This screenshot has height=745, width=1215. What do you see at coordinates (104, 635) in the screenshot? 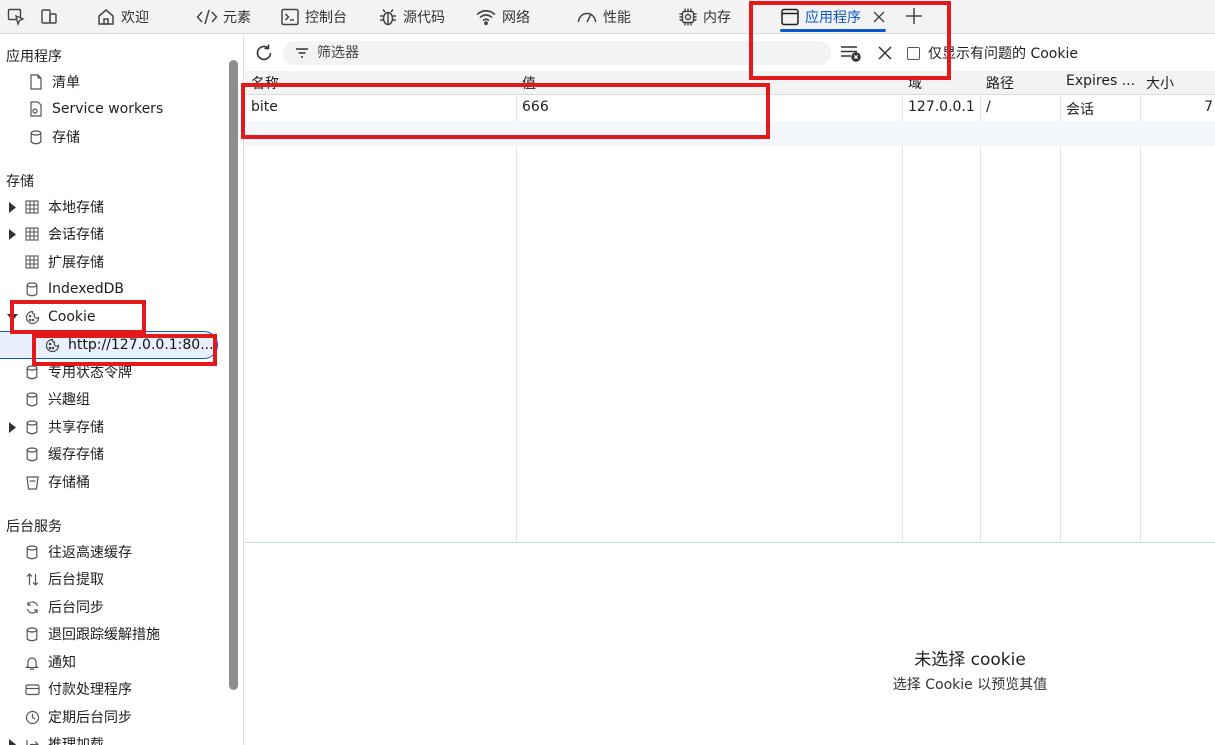
I see `sidebar-item-label: 退回跟踪缓解措施` at bounding box center [104, 635].